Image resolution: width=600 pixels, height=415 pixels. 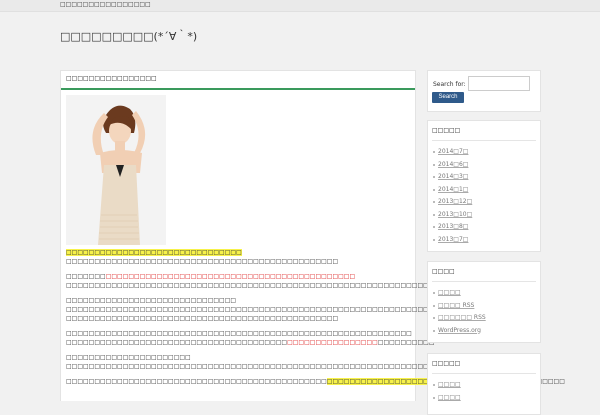 What do you see at coordinates (332, 342) in the screenshot?
I see `red-text: □□□□□□□□□□□□□□□□` at bounding box center [332, 342].